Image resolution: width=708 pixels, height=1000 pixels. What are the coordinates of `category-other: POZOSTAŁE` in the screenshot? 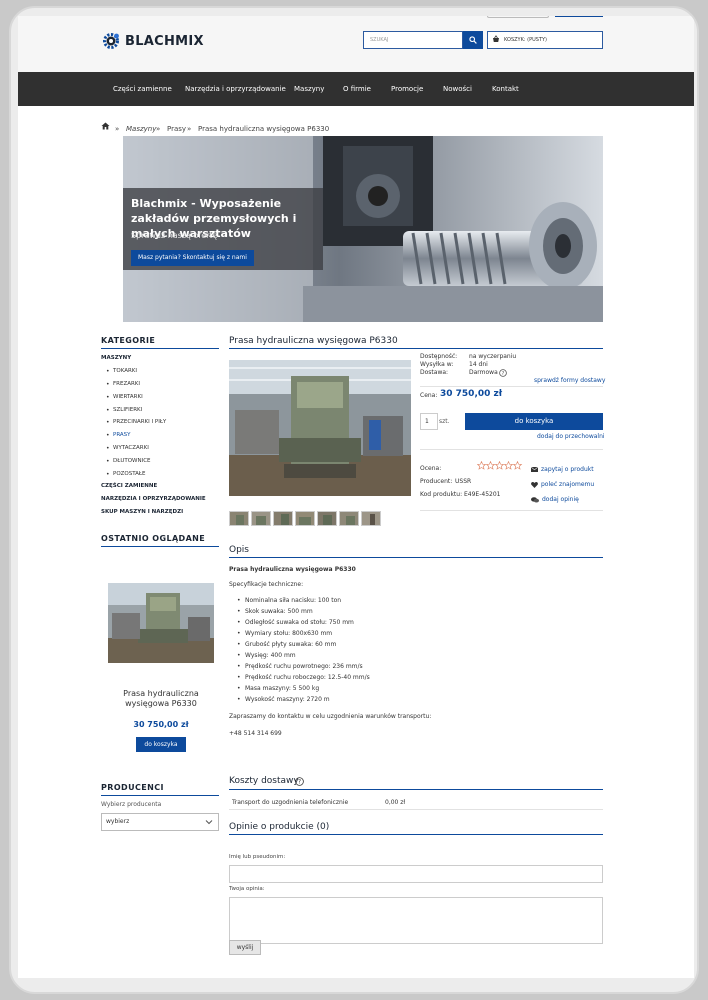 It's located at (125, 474).